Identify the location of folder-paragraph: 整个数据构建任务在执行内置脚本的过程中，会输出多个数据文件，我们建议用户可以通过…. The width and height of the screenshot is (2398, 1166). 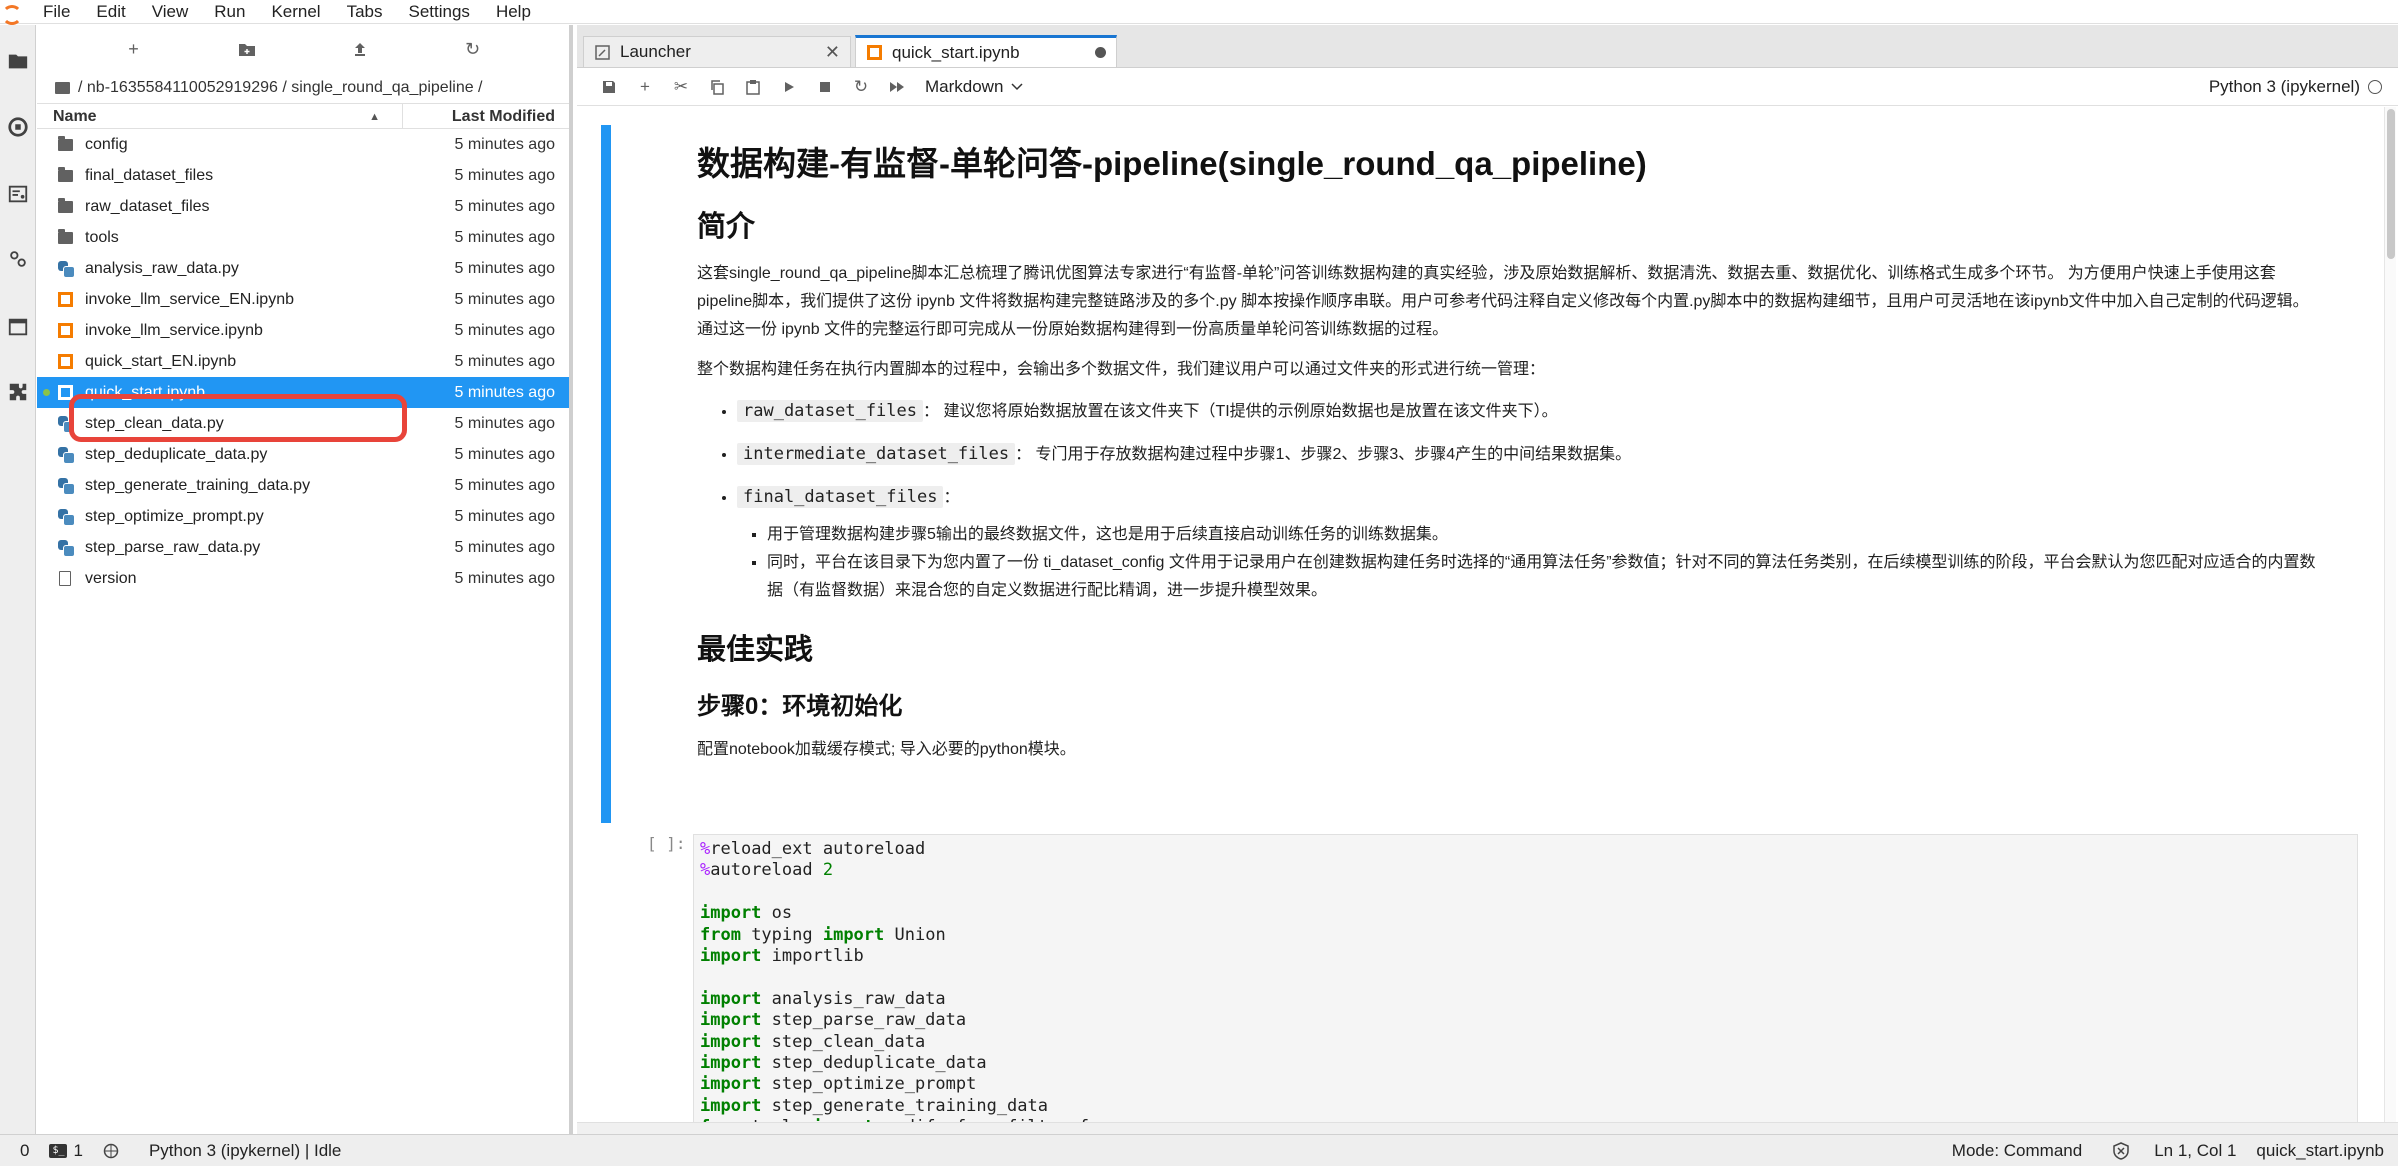
(1121, 370).